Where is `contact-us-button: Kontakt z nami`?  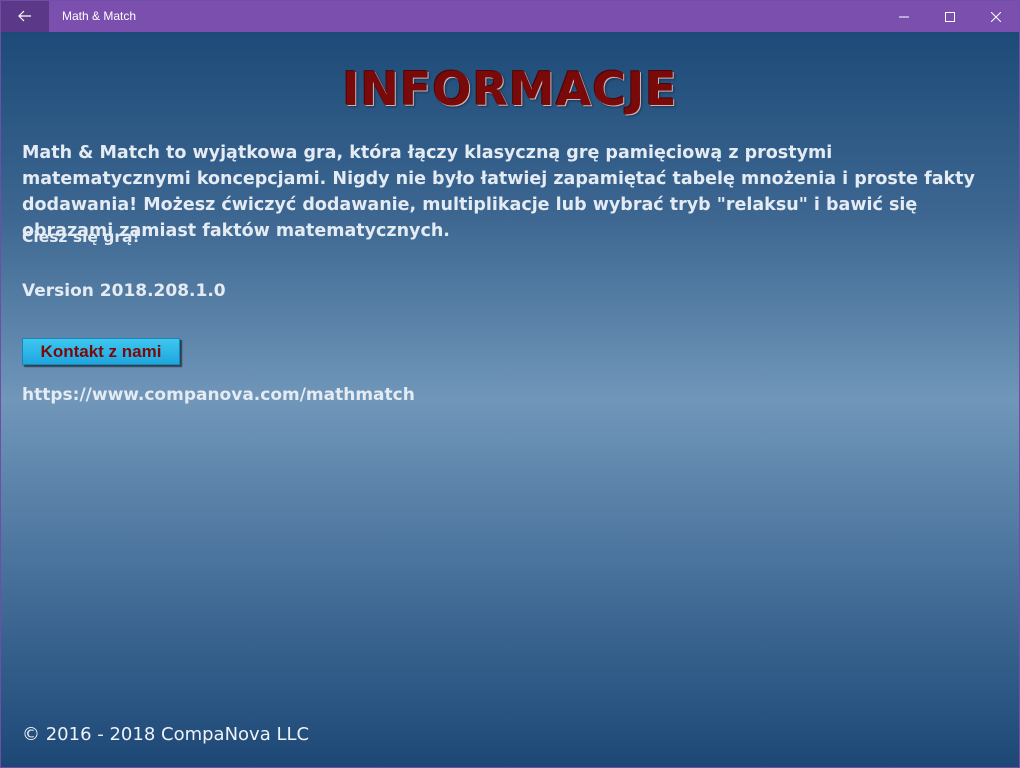
contact-us-button: Kontakt z nami is located at coordinates (101, 351).